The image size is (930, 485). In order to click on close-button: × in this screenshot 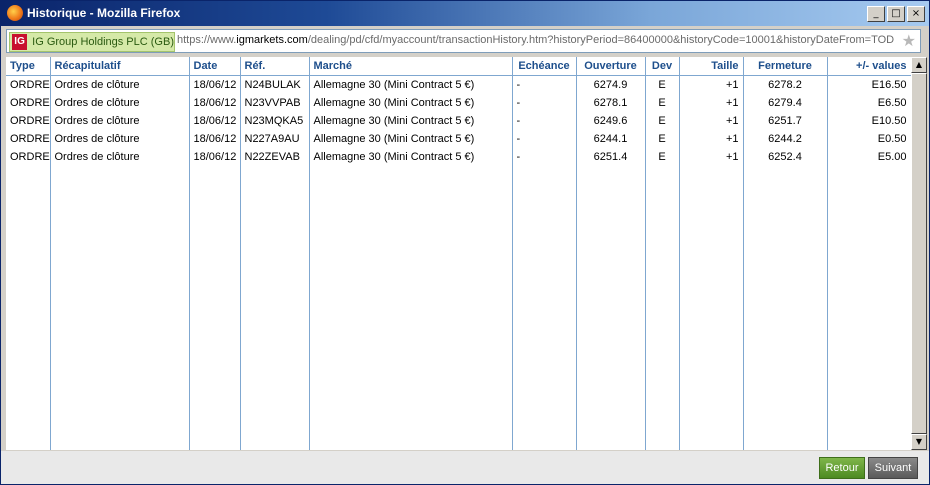, I will do `click(916, 14)`.